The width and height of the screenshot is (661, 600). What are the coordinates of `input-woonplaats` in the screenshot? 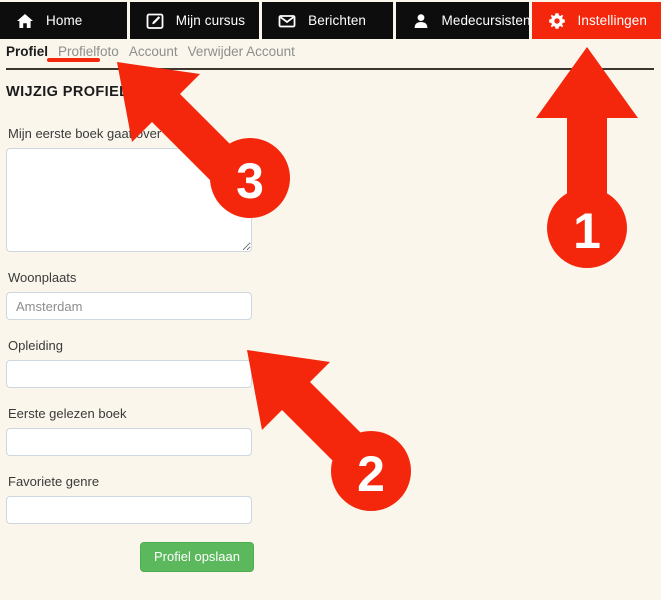 It's located at (129, 306).